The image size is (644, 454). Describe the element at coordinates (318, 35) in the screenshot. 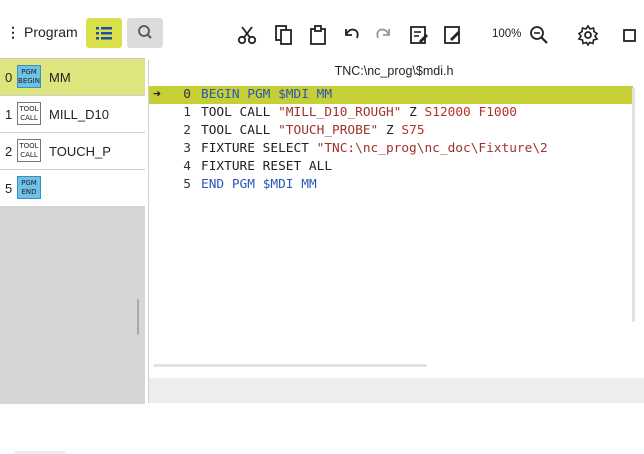

I see `paste-icon` at that location.